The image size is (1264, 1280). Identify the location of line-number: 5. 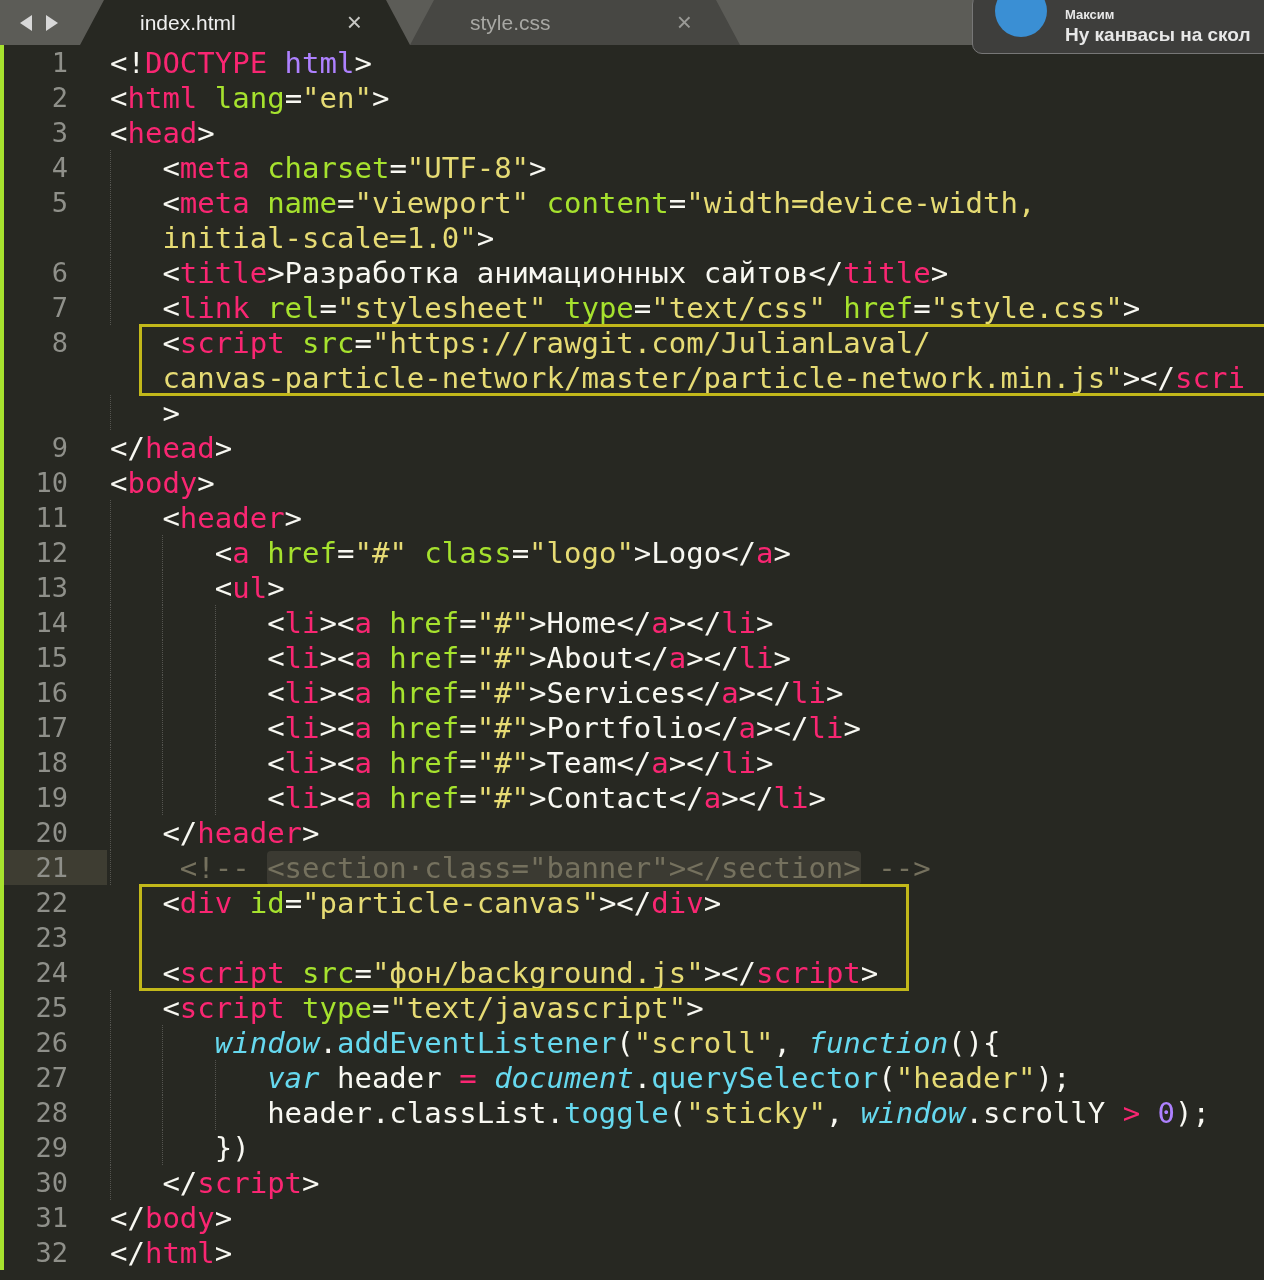
(59, 202).